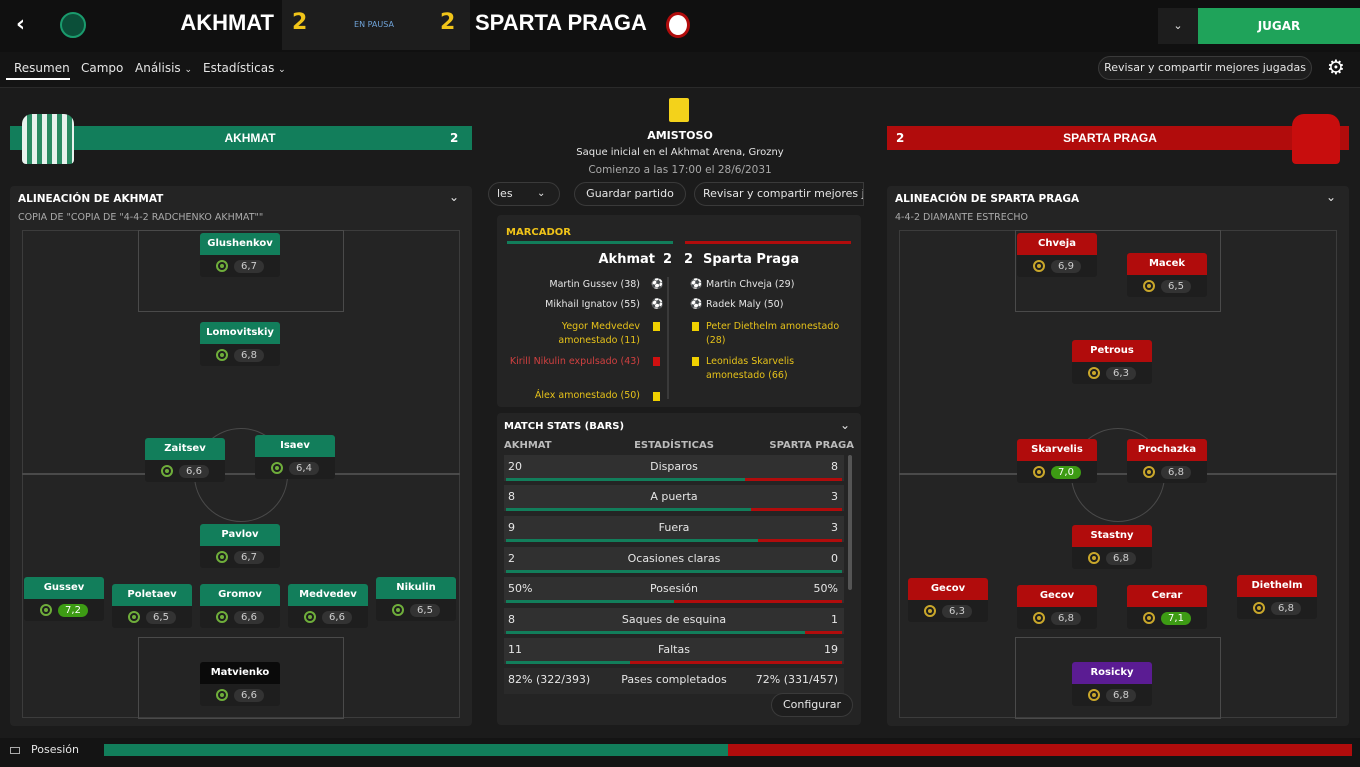 The image size is (1360, 767). What do you see at coordinates (38, 79) in the screenshot?
I see `tab-active-underline` at bounding box center [38, 79].